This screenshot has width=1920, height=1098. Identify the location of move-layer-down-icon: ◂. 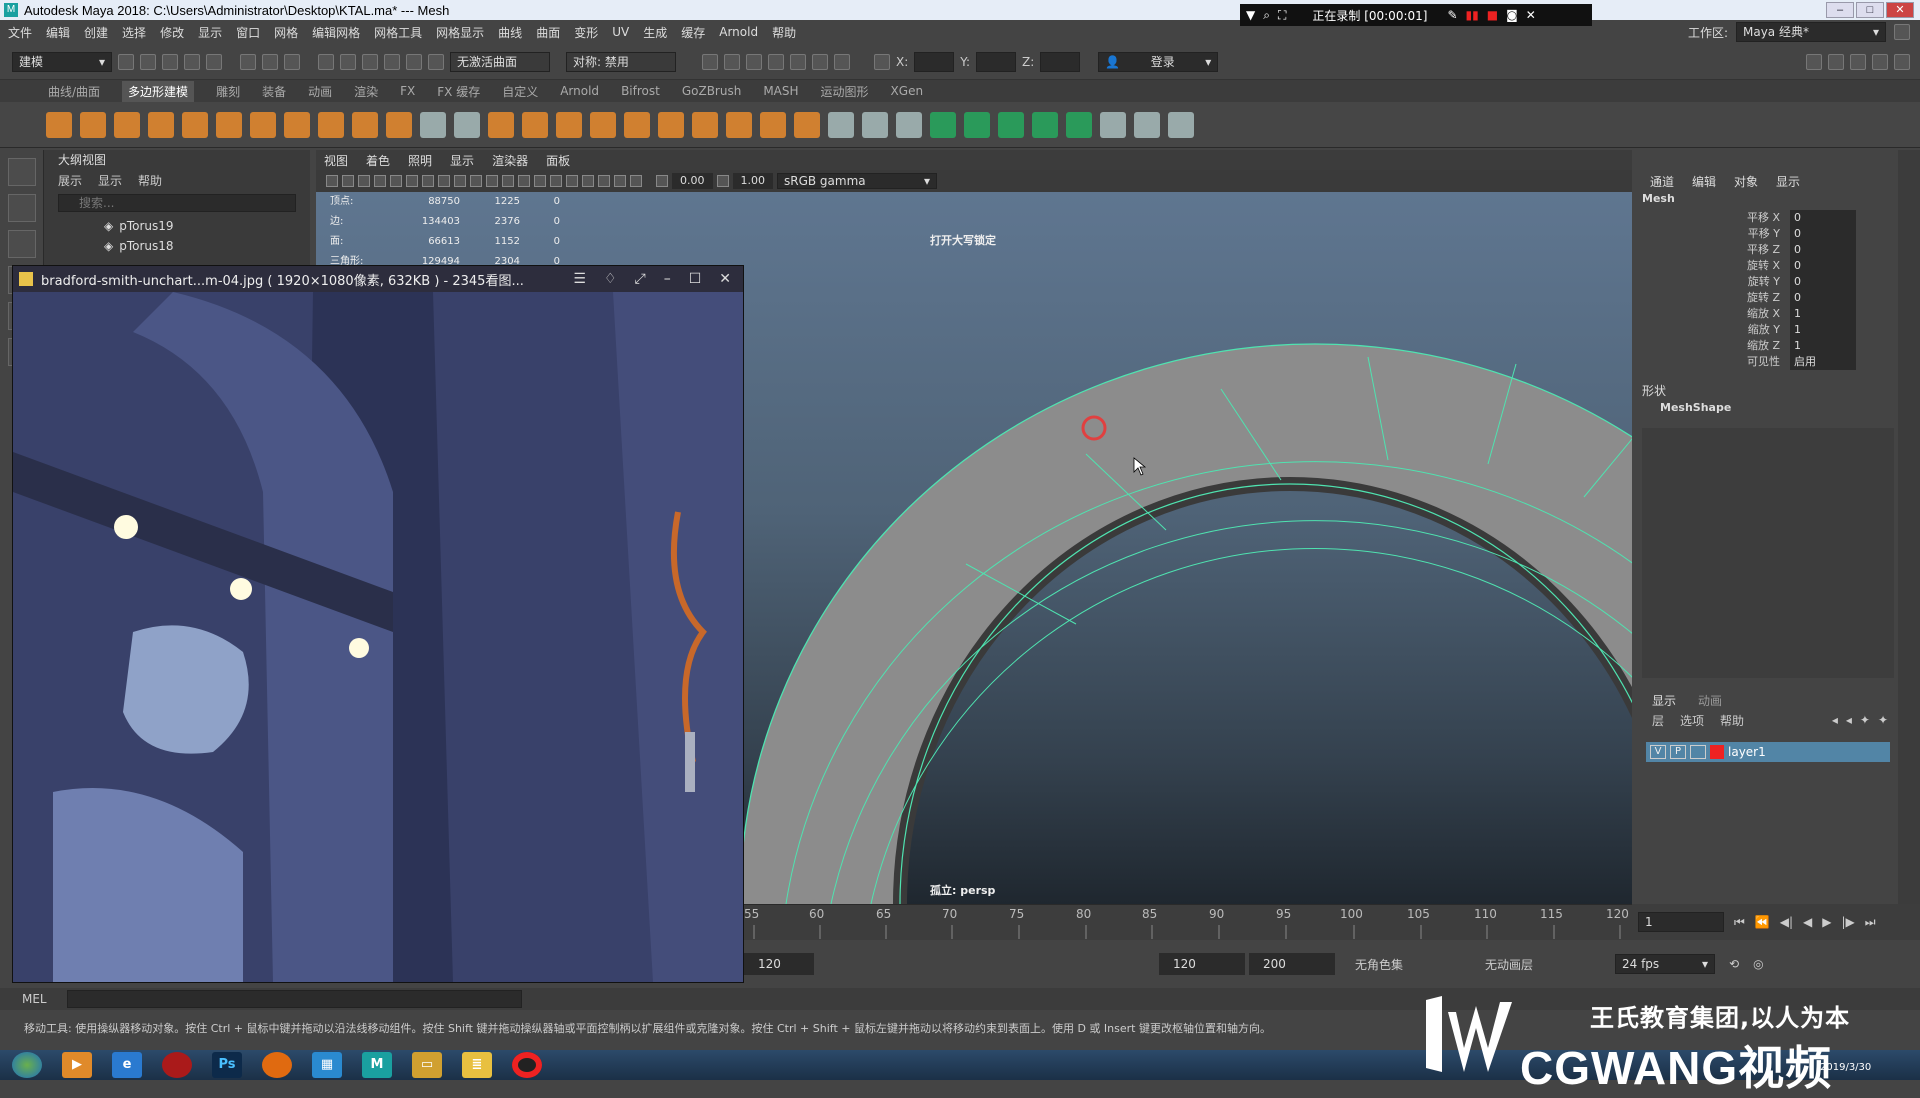
(1849, 720).